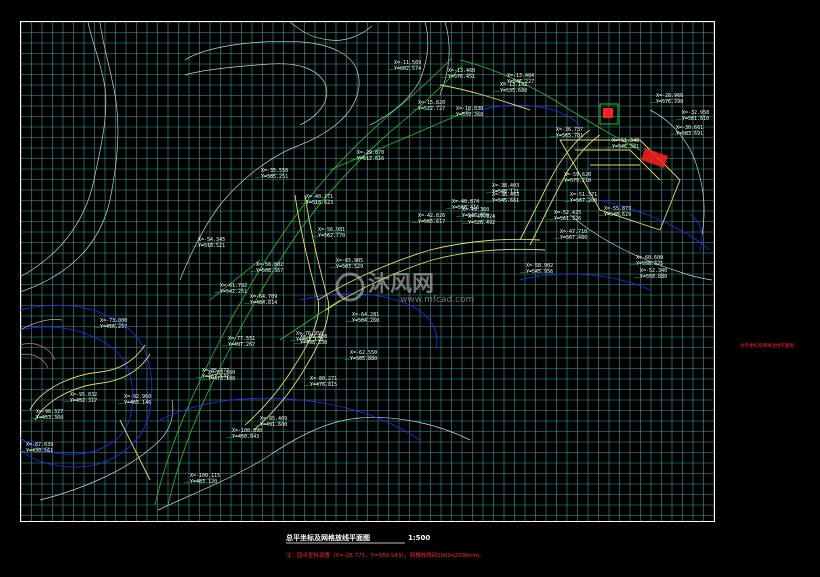 Image resolution: width=820 pixels, height=577 pixels. I want to click on coordinate-y: Y=504.260, so click(365, 321).